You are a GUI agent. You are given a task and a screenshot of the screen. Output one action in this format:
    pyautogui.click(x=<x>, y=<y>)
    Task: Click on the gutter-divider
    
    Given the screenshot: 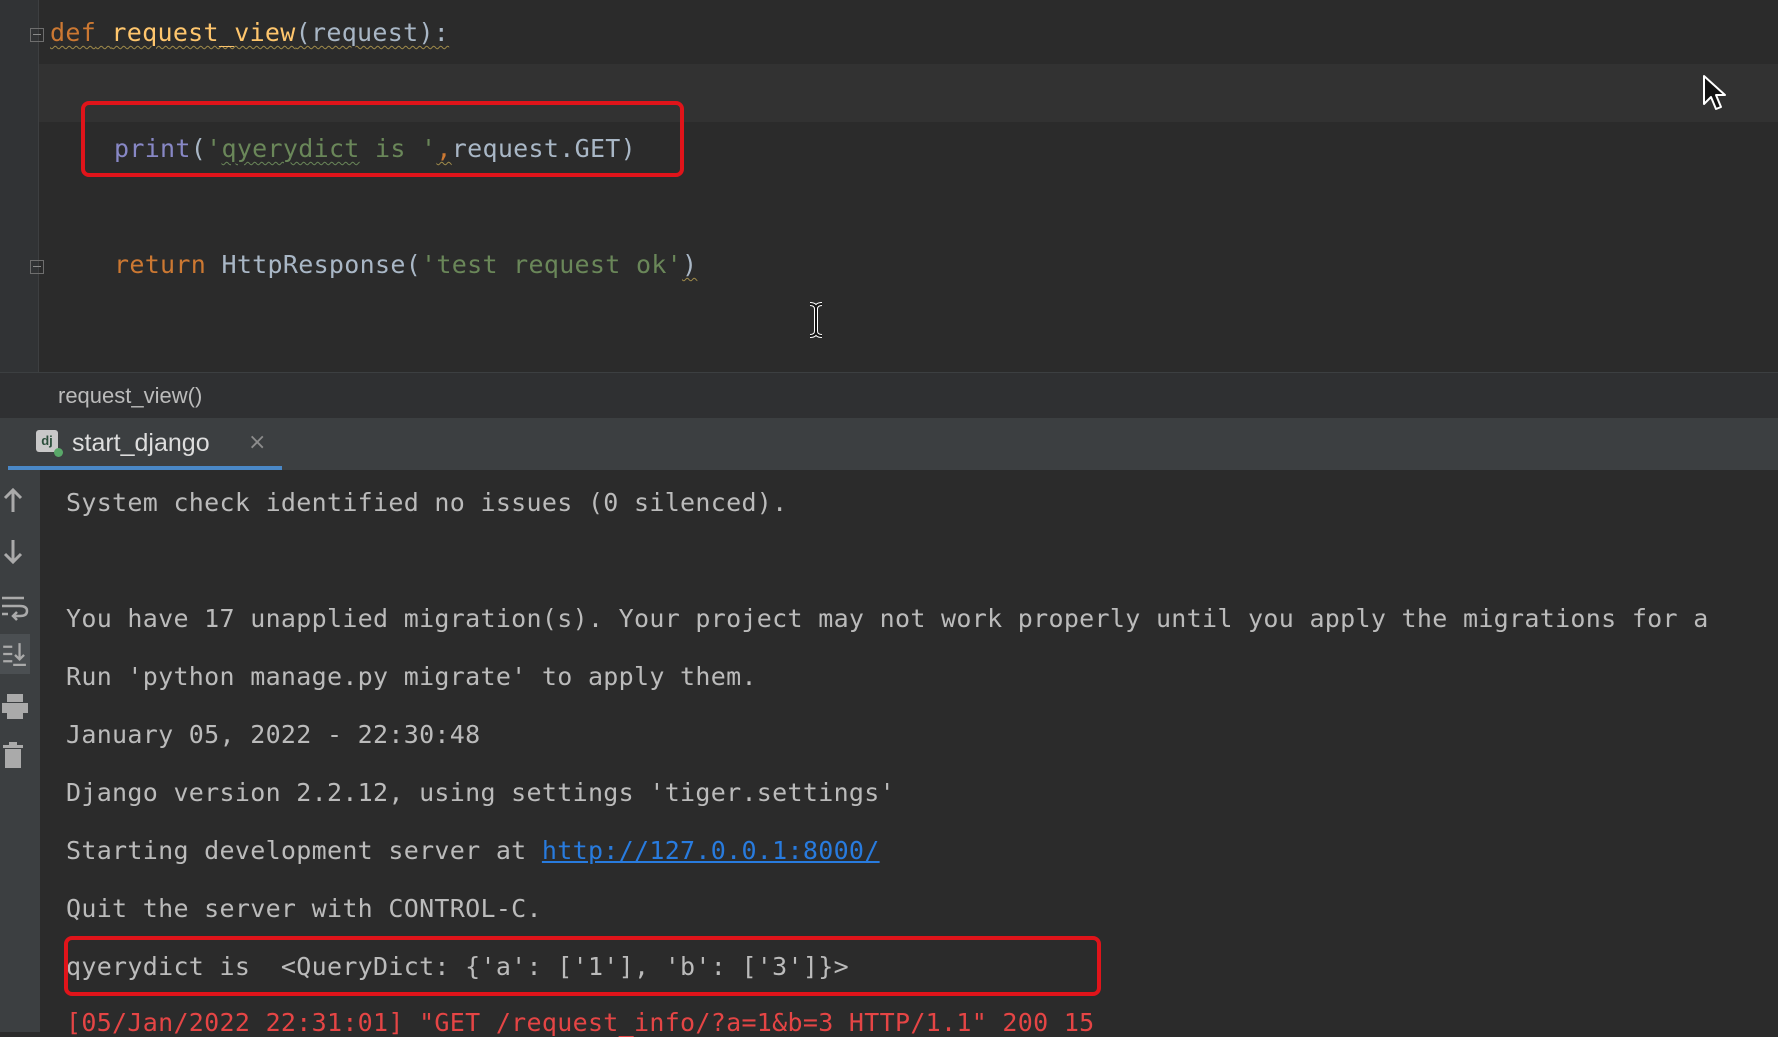 What is the action you would take?
    pyautogui.click(x=38, y=186)
    